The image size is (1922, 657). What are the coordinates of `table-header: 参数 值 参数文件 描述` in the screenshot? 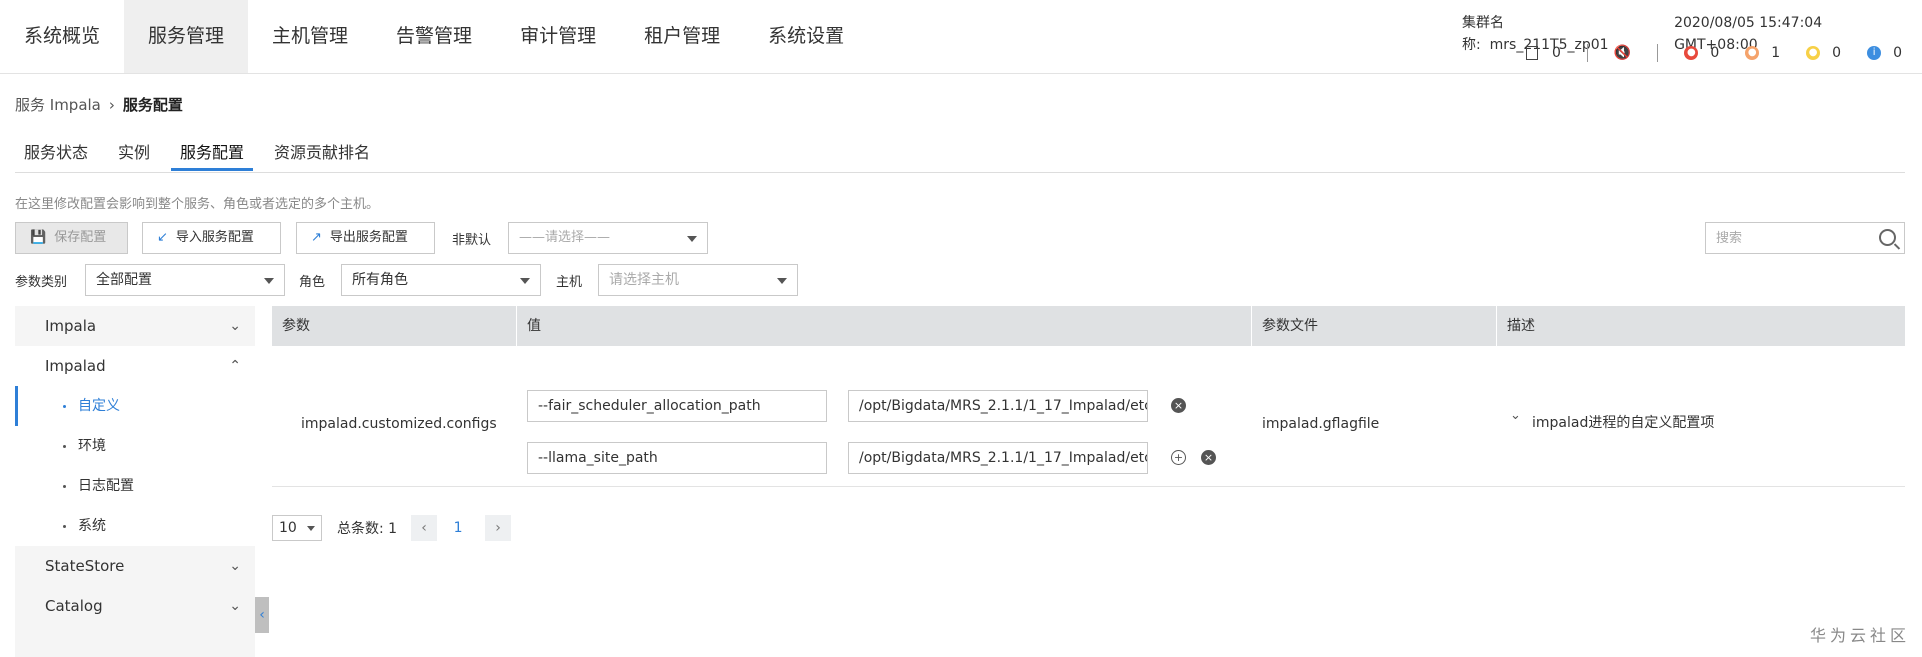 It's located at (1088, 326).